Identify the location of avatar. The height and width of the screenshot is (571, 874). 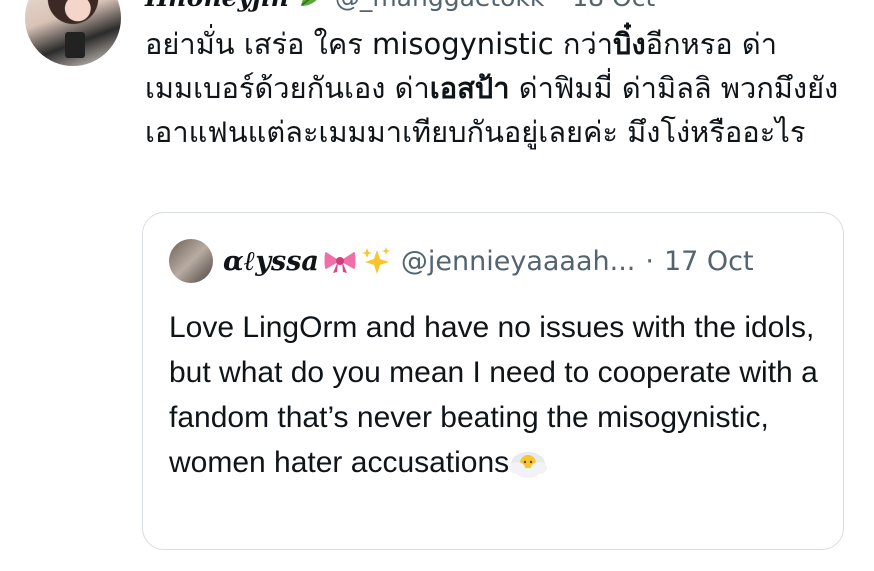
(73, 33).